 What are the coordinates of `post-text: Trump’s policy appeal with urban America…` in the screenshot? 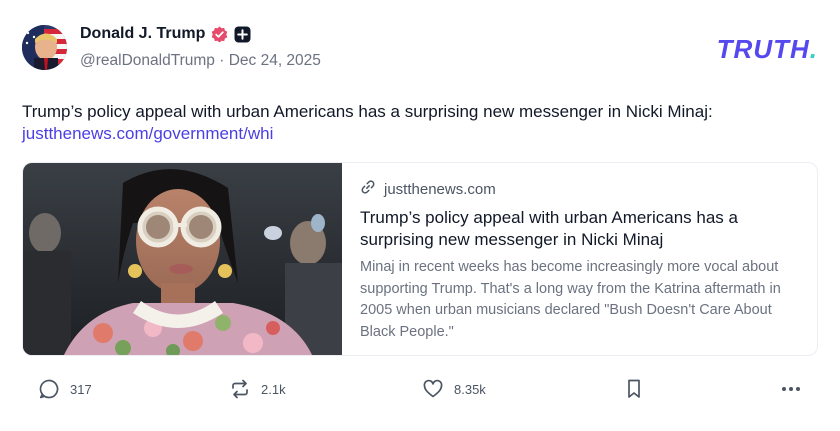 It's located at (367, 111).